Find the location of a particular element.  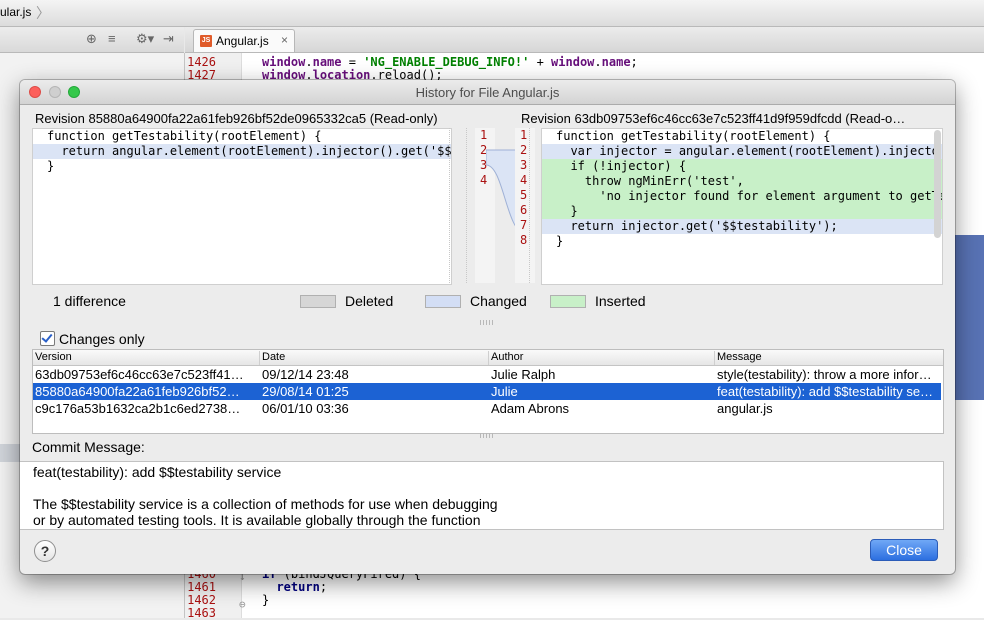

help-button: ? is located at coordinates (45, 551).